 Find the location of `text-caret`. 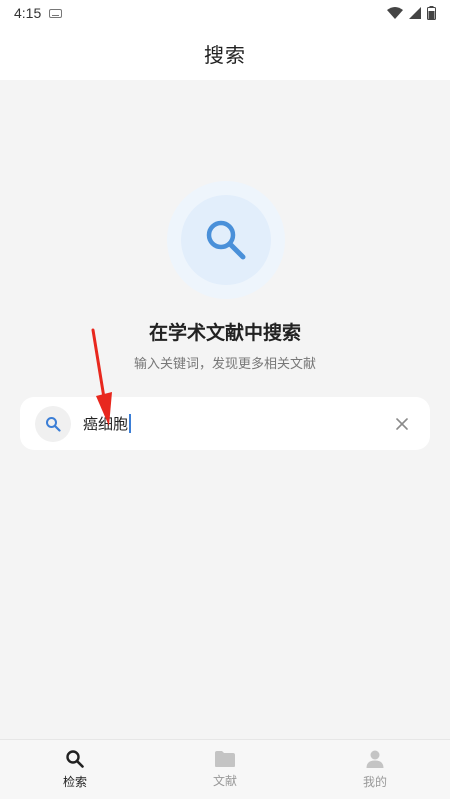

text-caret is located at coordinates (130, 423).